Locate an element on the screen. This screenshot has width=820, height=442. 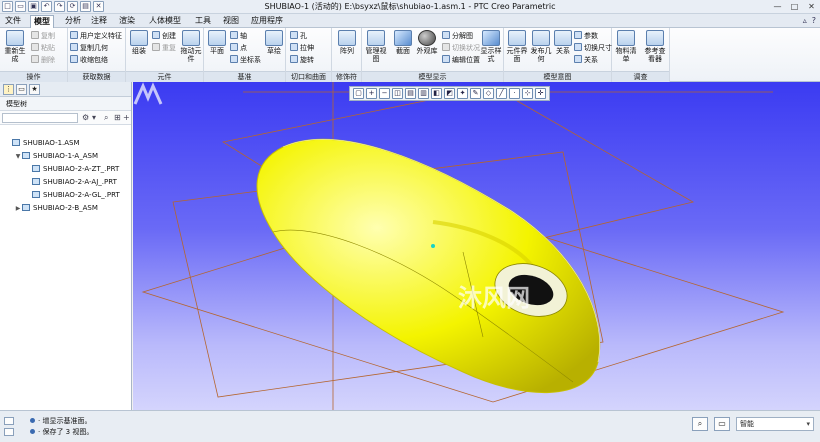
repeat-button: 重复 is located at coordinates (164, 48).